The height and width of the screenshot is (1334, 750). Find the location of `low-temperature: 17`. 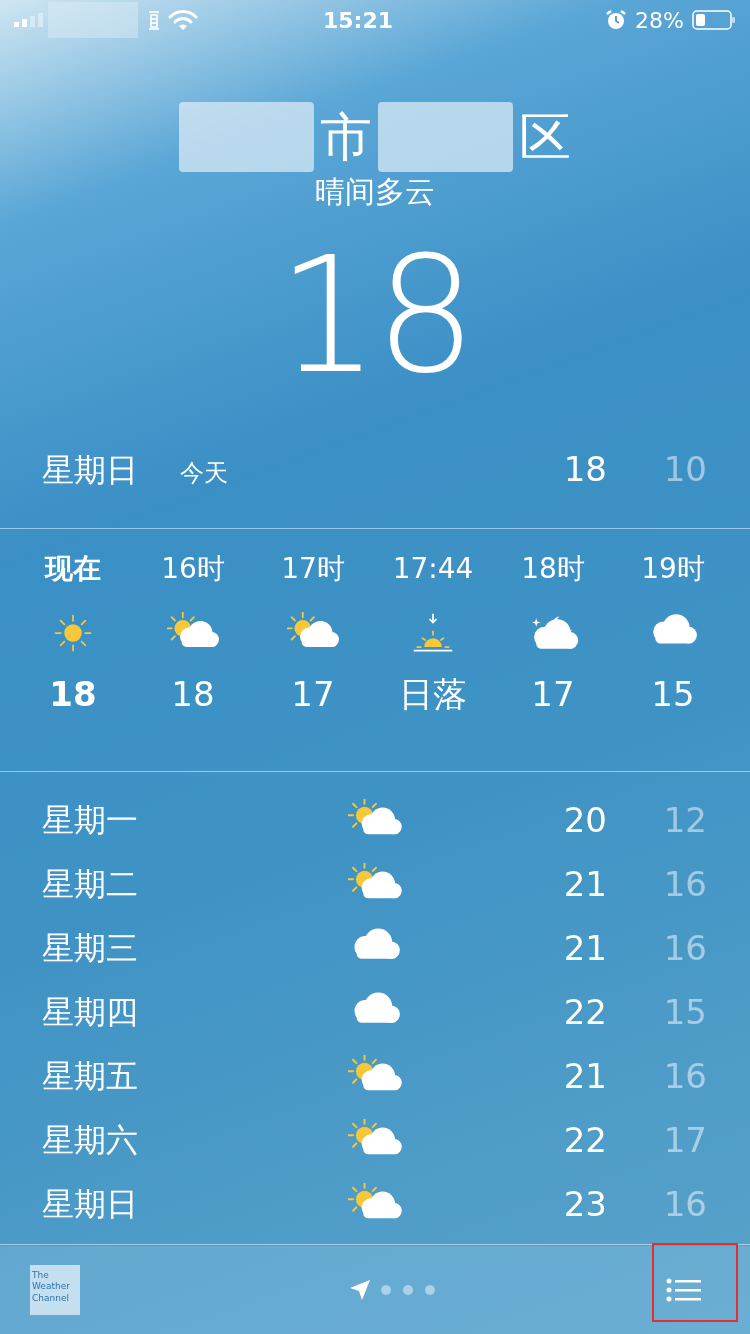

low-temperature: 17 is located at coordinates (684, 1140).